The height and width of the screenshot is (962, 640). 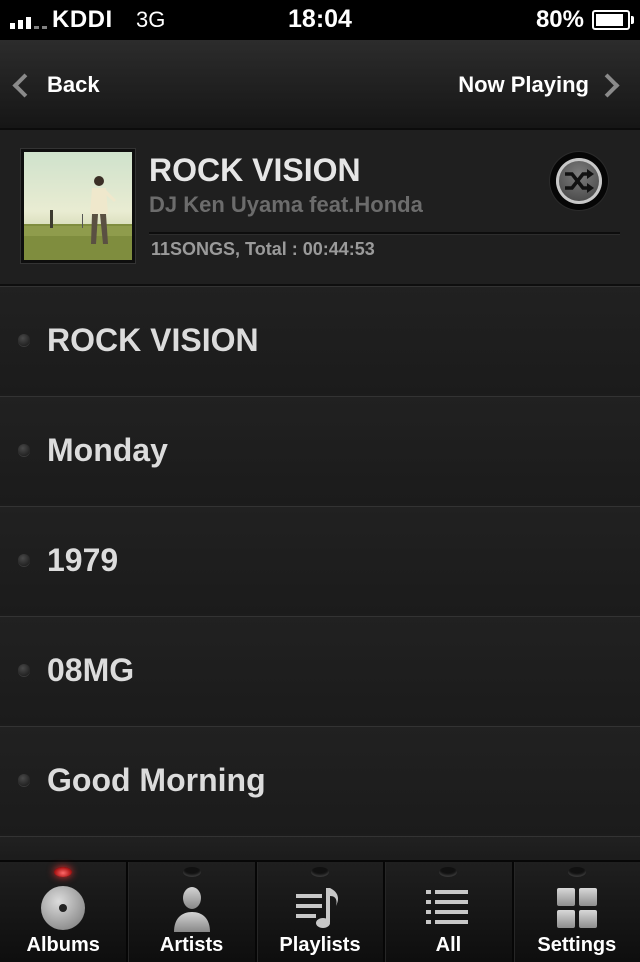 What do you see at coordinates (320, 849) in the screenshot?
I see `track-row` at bounding box center [320, 849].